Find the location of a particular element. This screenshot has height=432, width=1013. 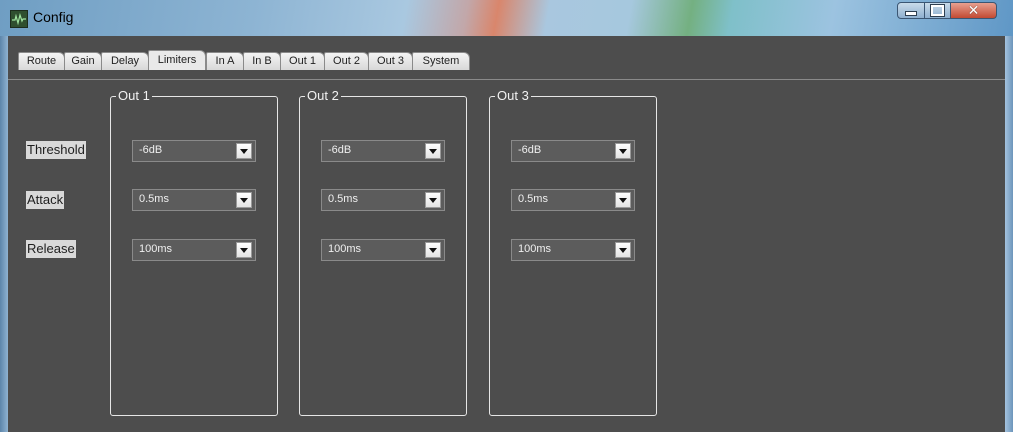

tab-divider is located at coordinates (506, 79).